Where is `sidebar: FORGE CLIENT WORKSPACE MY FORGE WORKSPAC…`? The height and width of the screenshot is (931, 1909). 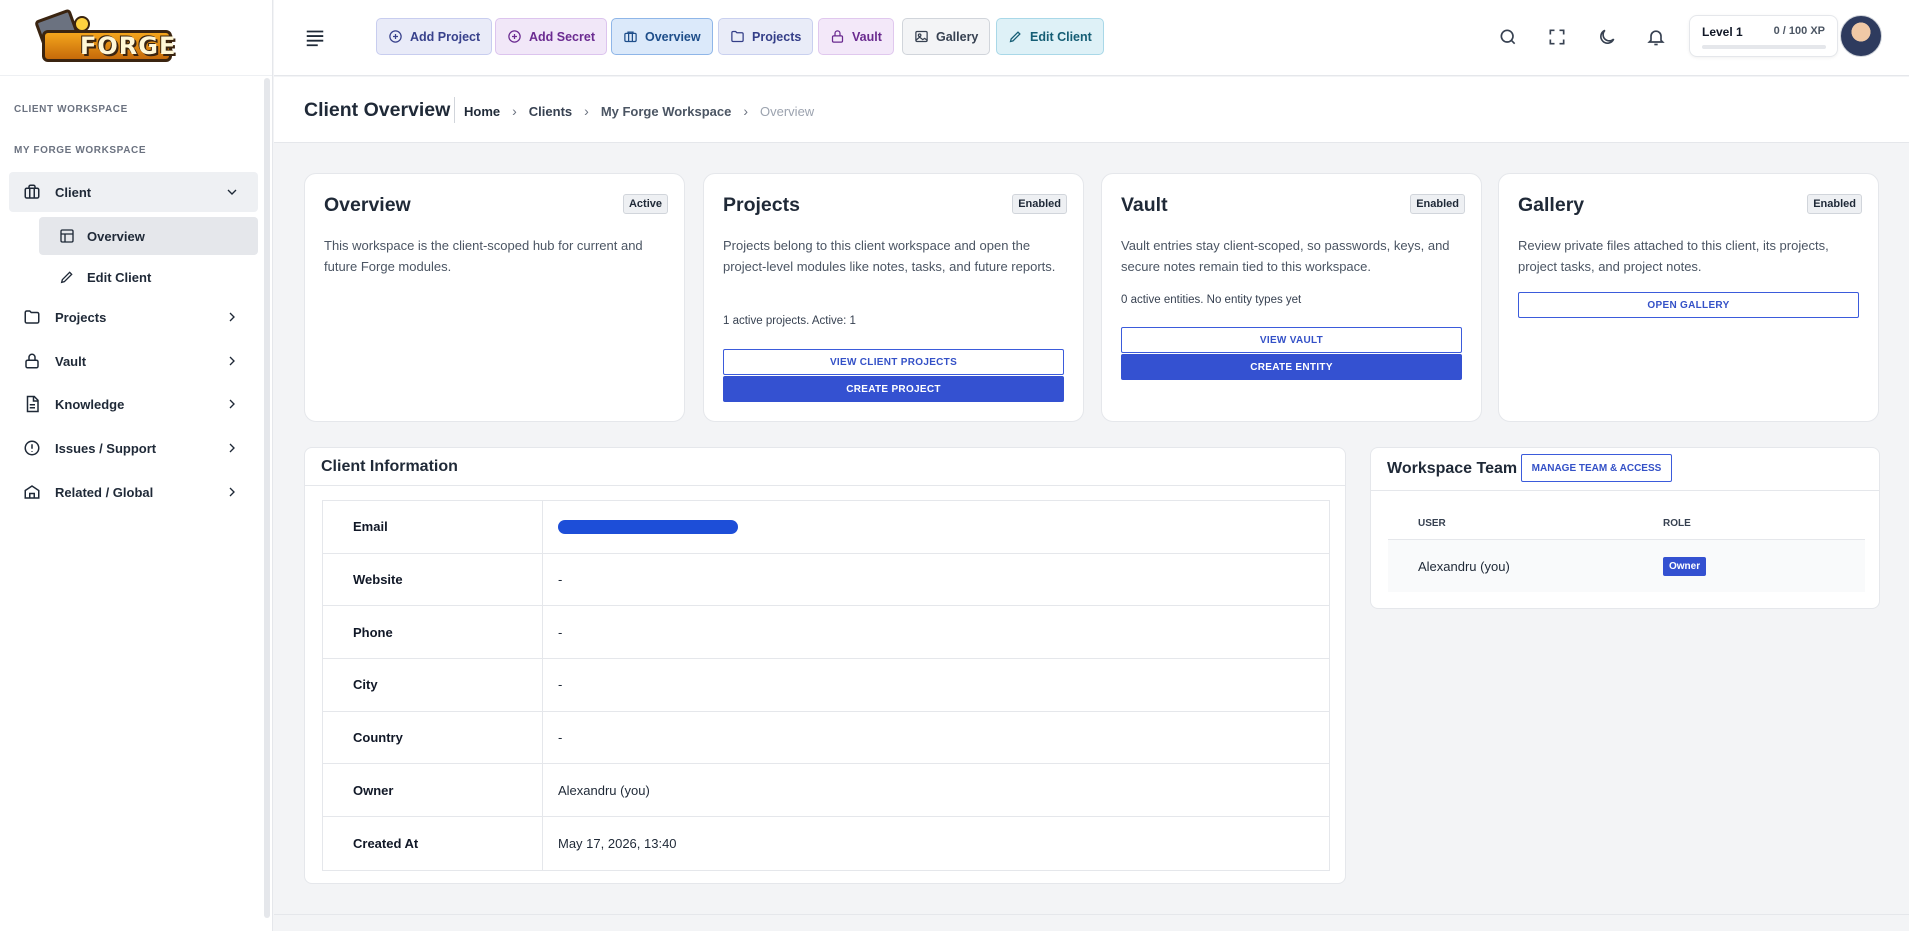
sidebar: FORGE CLIENT WORKSPACE MY FORGE WORKSPAC… is located at coordinates (136, 465).